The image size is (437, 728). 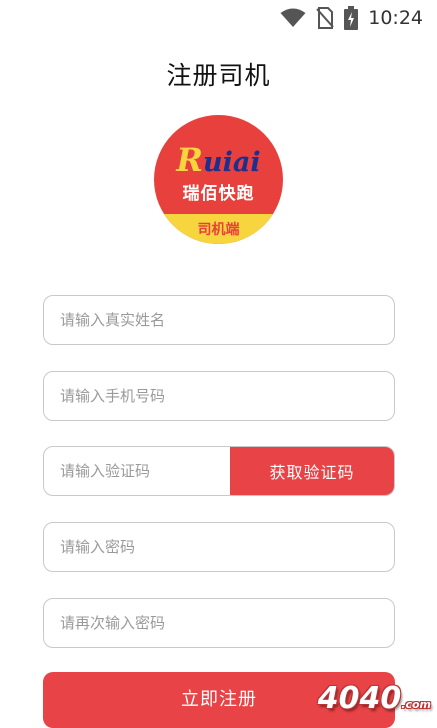 What do you see at coordinates (293, 18) in the screenshot?
I see `wifi-icon` at bounding box center [293, 18].